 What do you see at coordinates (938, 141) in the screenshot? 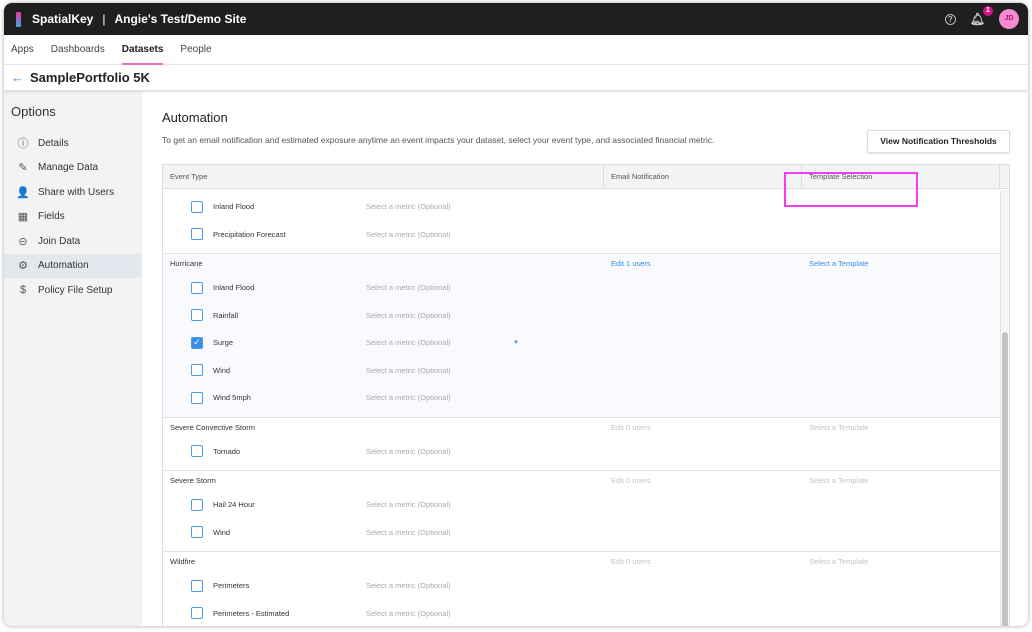
I see `view-notification-thresholds-button: View Notification Thresholds` at bounding box center [938, 141].